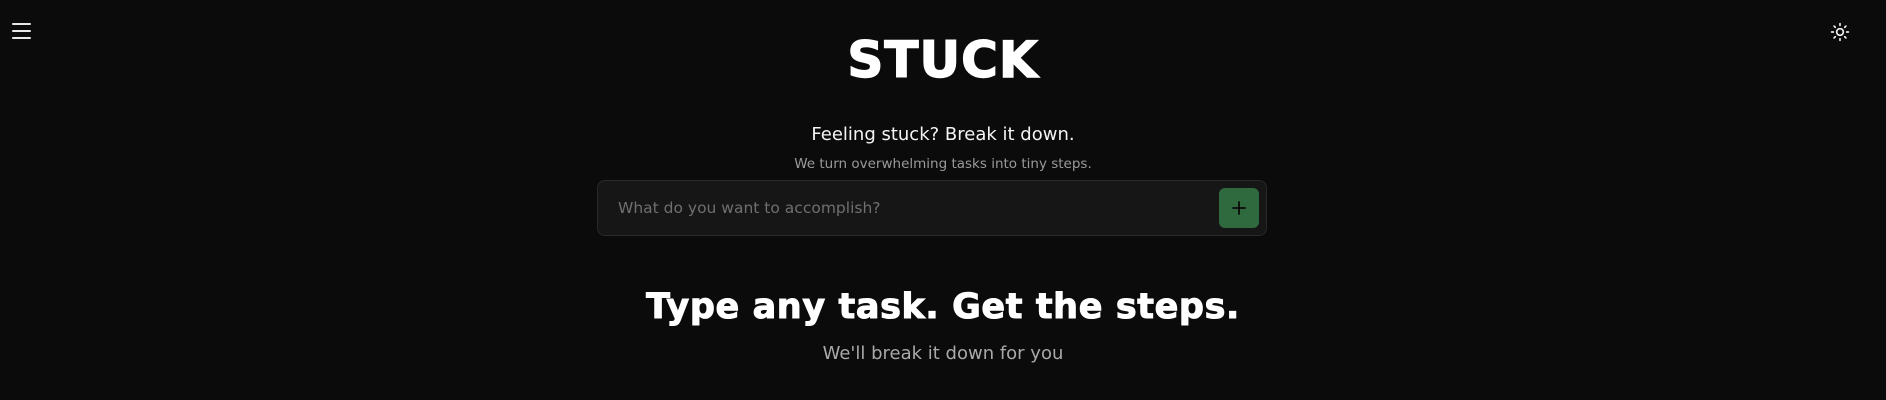 The image size is (1886, 400). Describe the element at coordinates (943, 59) in the screenshot. I see `brand-title: STUCK` at that location.